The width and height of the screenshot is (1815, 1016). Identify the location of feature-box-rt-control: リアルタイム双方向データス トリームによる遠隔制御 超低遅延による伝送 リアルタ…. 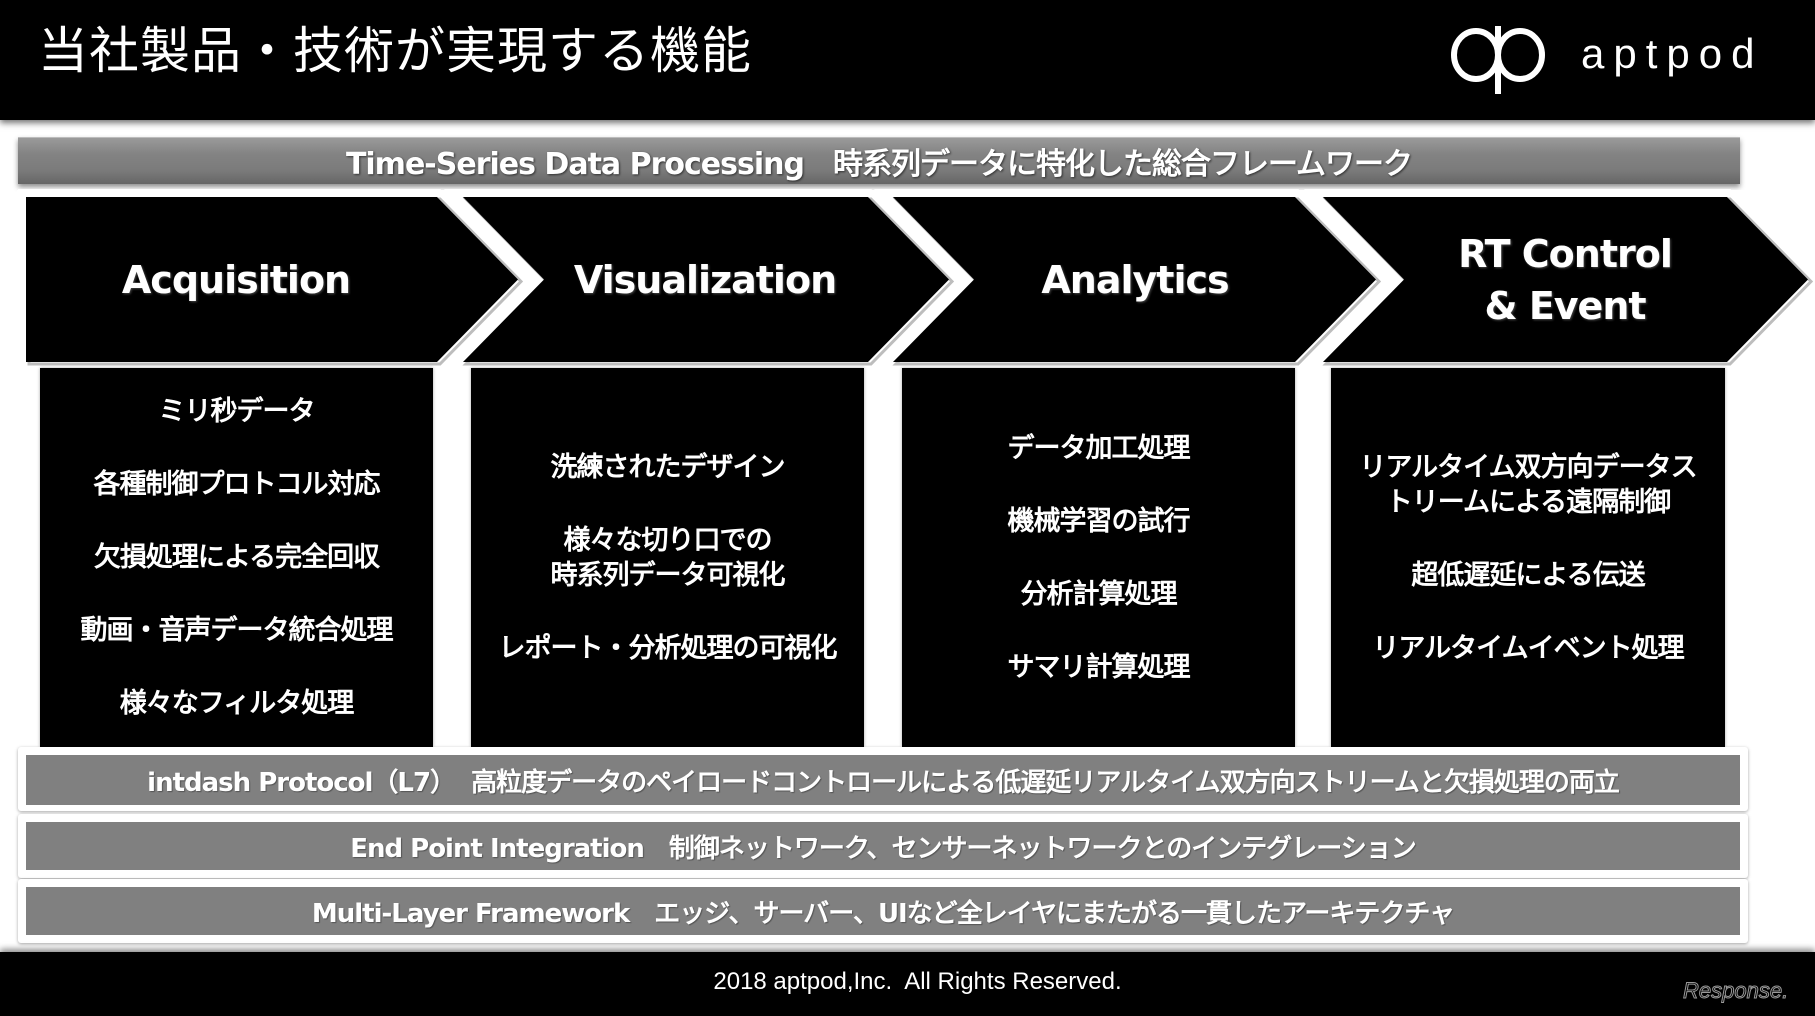
(1528, 557).